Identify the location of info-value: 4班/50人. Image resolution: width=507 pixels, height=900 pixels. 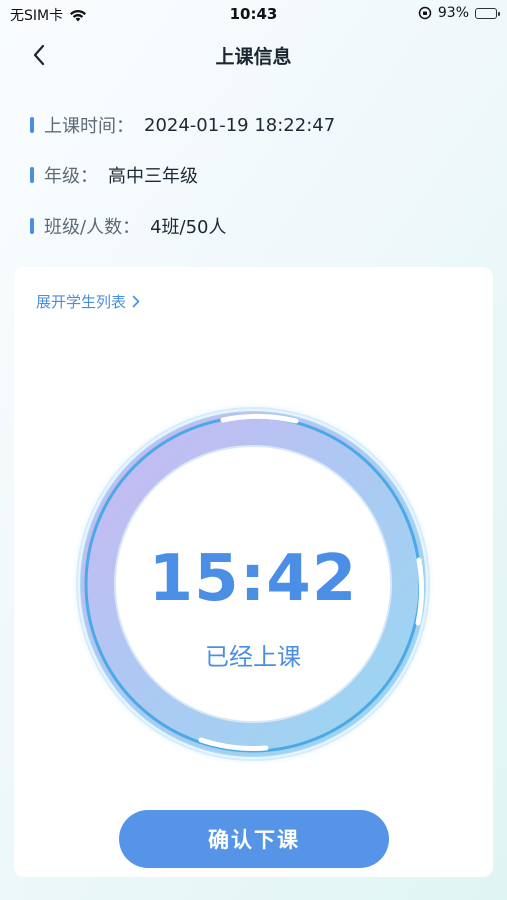
(188, 227).